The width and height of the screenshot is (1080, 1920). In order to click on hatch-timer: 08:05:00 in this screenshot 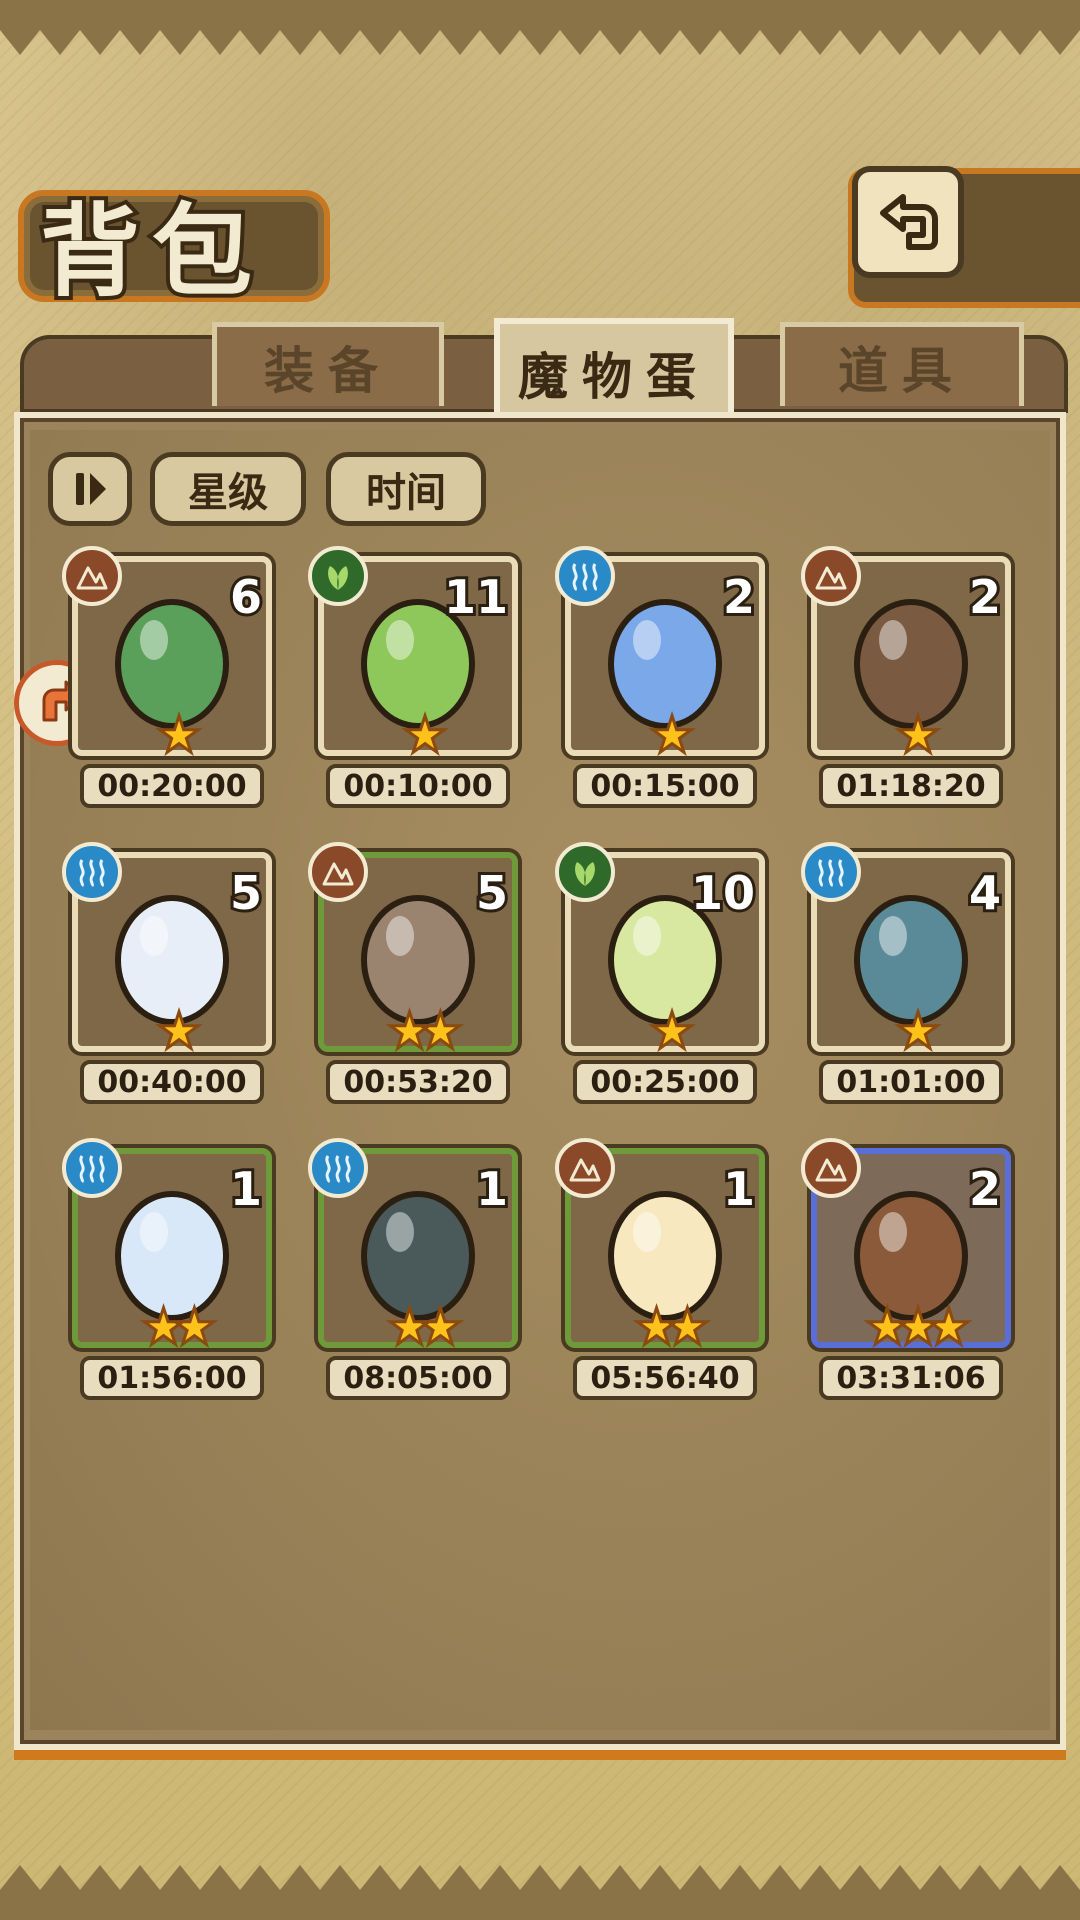, I will do `click(418, 1378)`.